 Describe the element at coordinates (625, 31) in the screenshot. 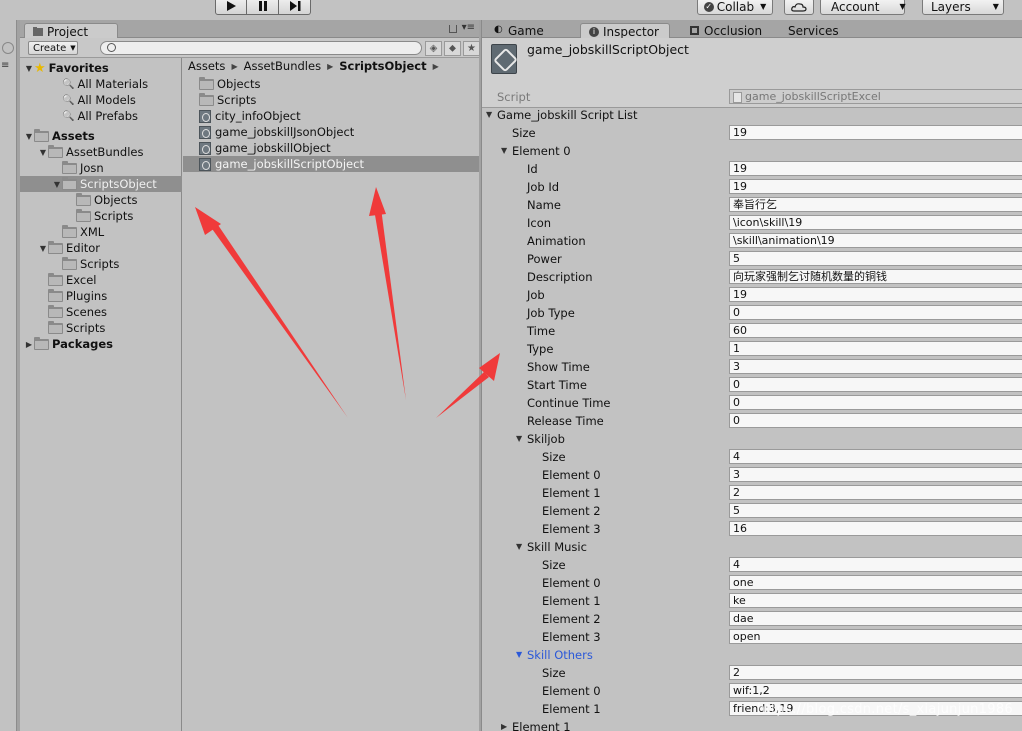

I see `tab-inspector: i Inspector` at that location.